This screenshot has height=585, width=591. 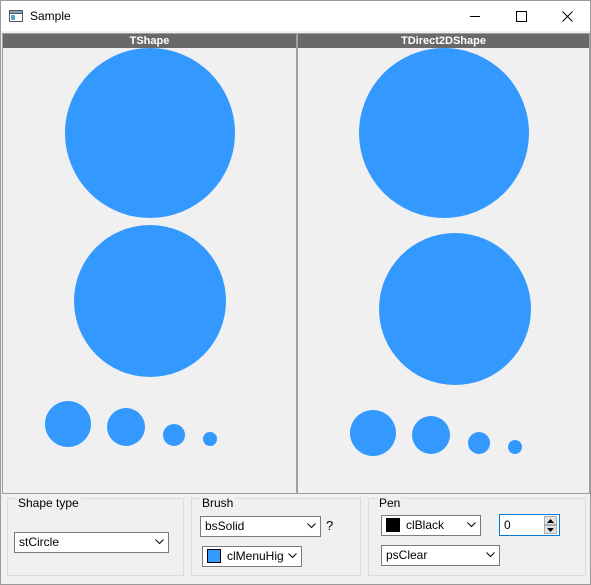 I want to click on pen-color-select: clBlack, so click(x=431, y=525).